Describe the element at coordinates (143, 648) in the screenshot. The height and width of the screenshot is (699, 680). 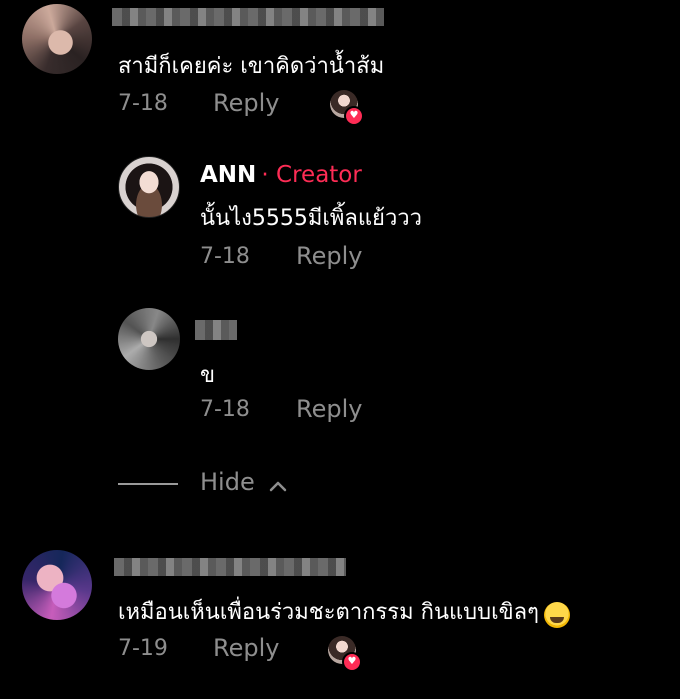
I see `comment-date: 7-19` at that location.